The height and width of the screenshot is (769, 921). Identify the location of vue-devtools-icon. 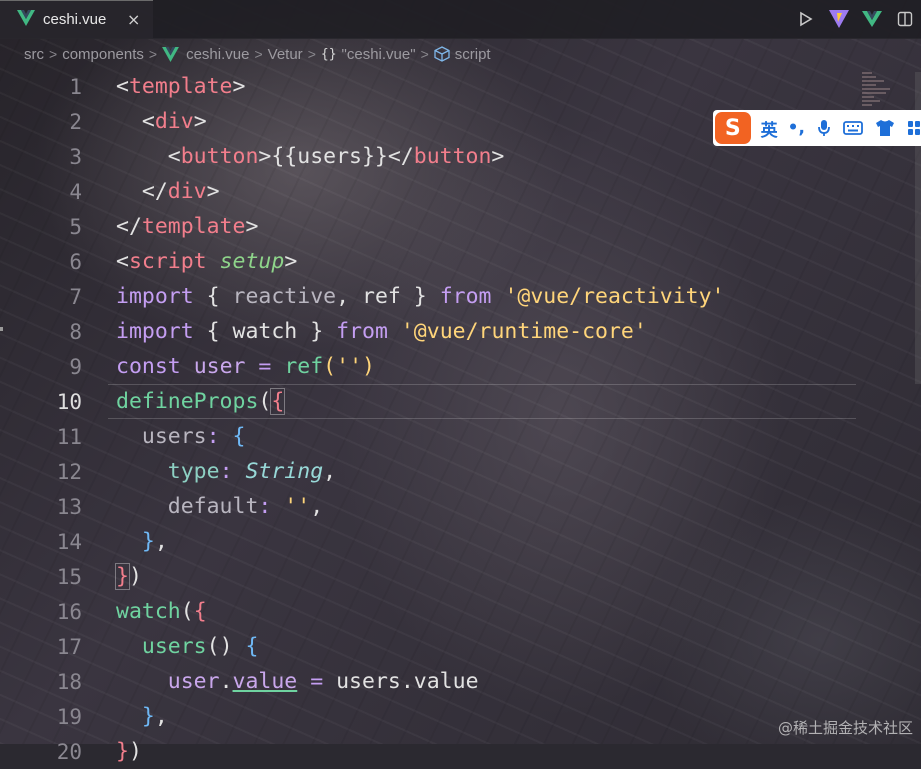
(871, 19).